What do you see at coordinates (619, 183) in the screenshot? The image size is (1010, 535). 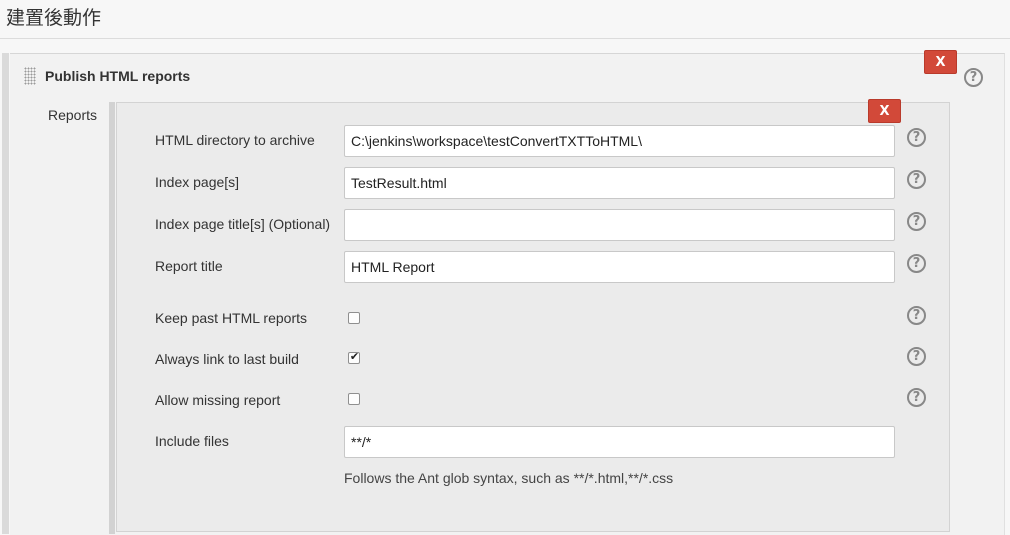 I see `index-pages-input: TestResult.html` at bounding box center [619, 183].